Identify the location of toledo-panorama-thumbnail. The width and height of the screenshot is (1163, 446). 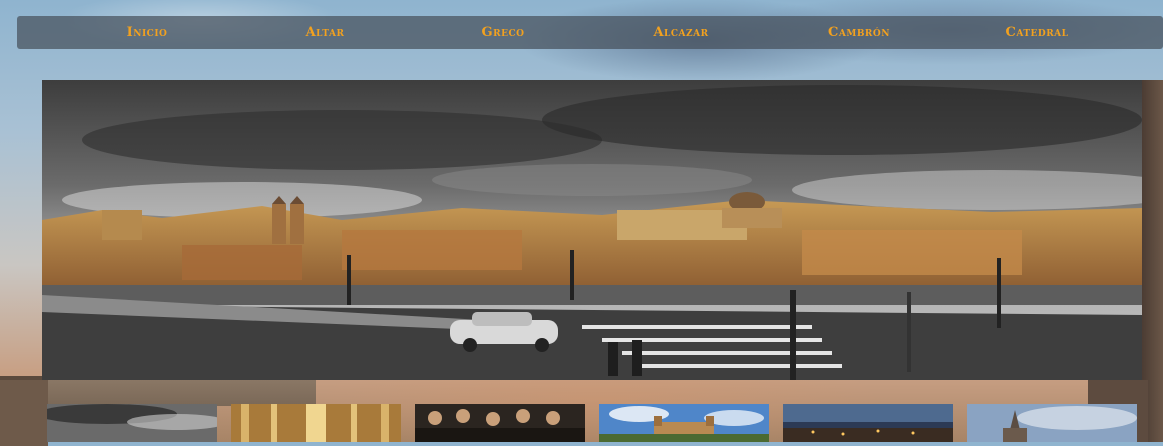
(132, 423).